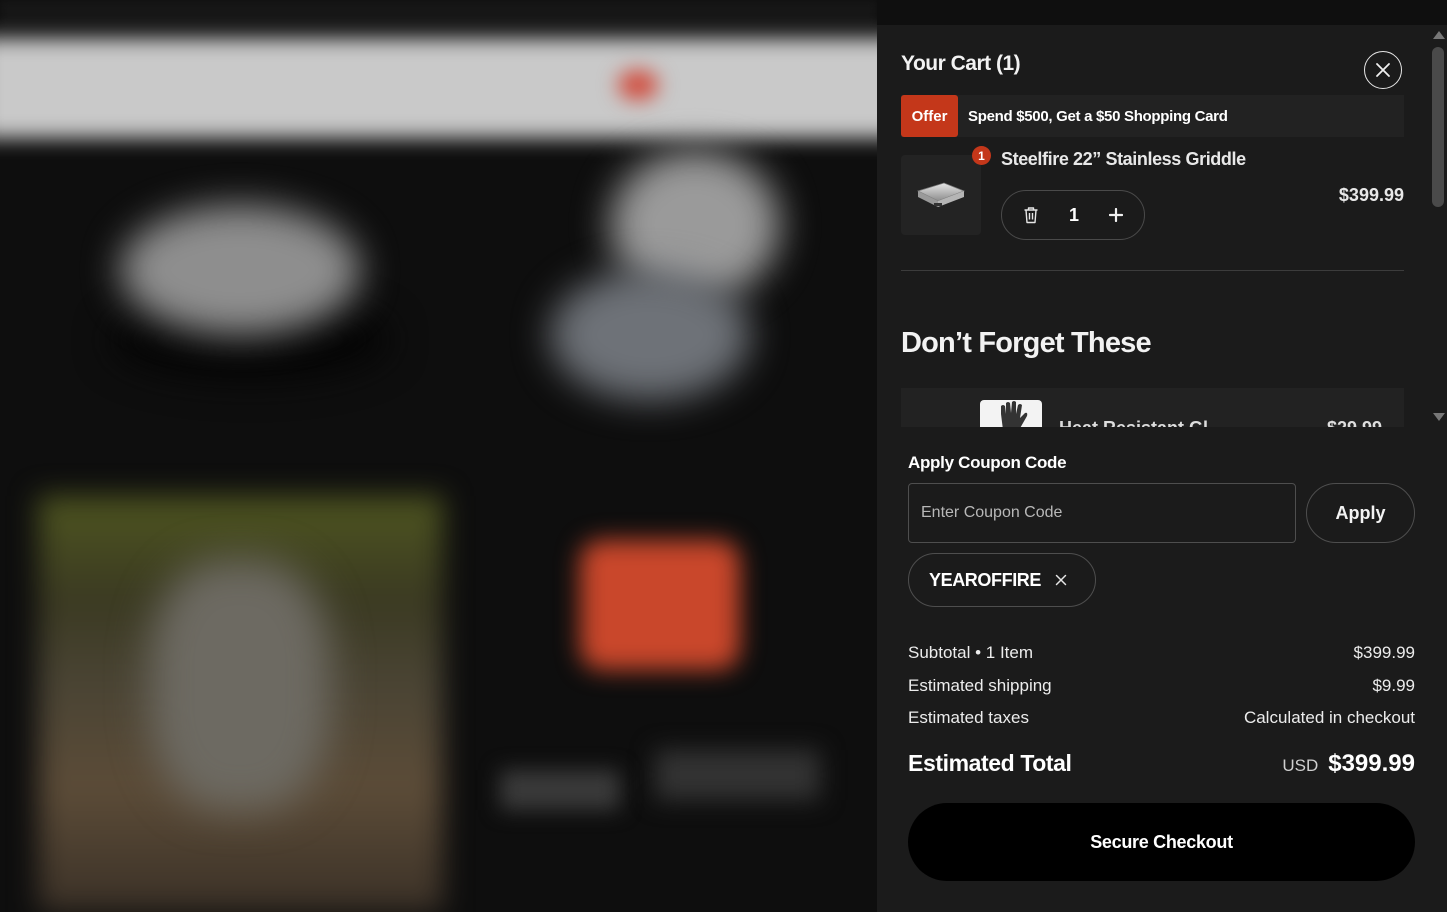  Describe the element at coordinates (1102, 513) in the screenshot. I see `coupon-input` at that location.